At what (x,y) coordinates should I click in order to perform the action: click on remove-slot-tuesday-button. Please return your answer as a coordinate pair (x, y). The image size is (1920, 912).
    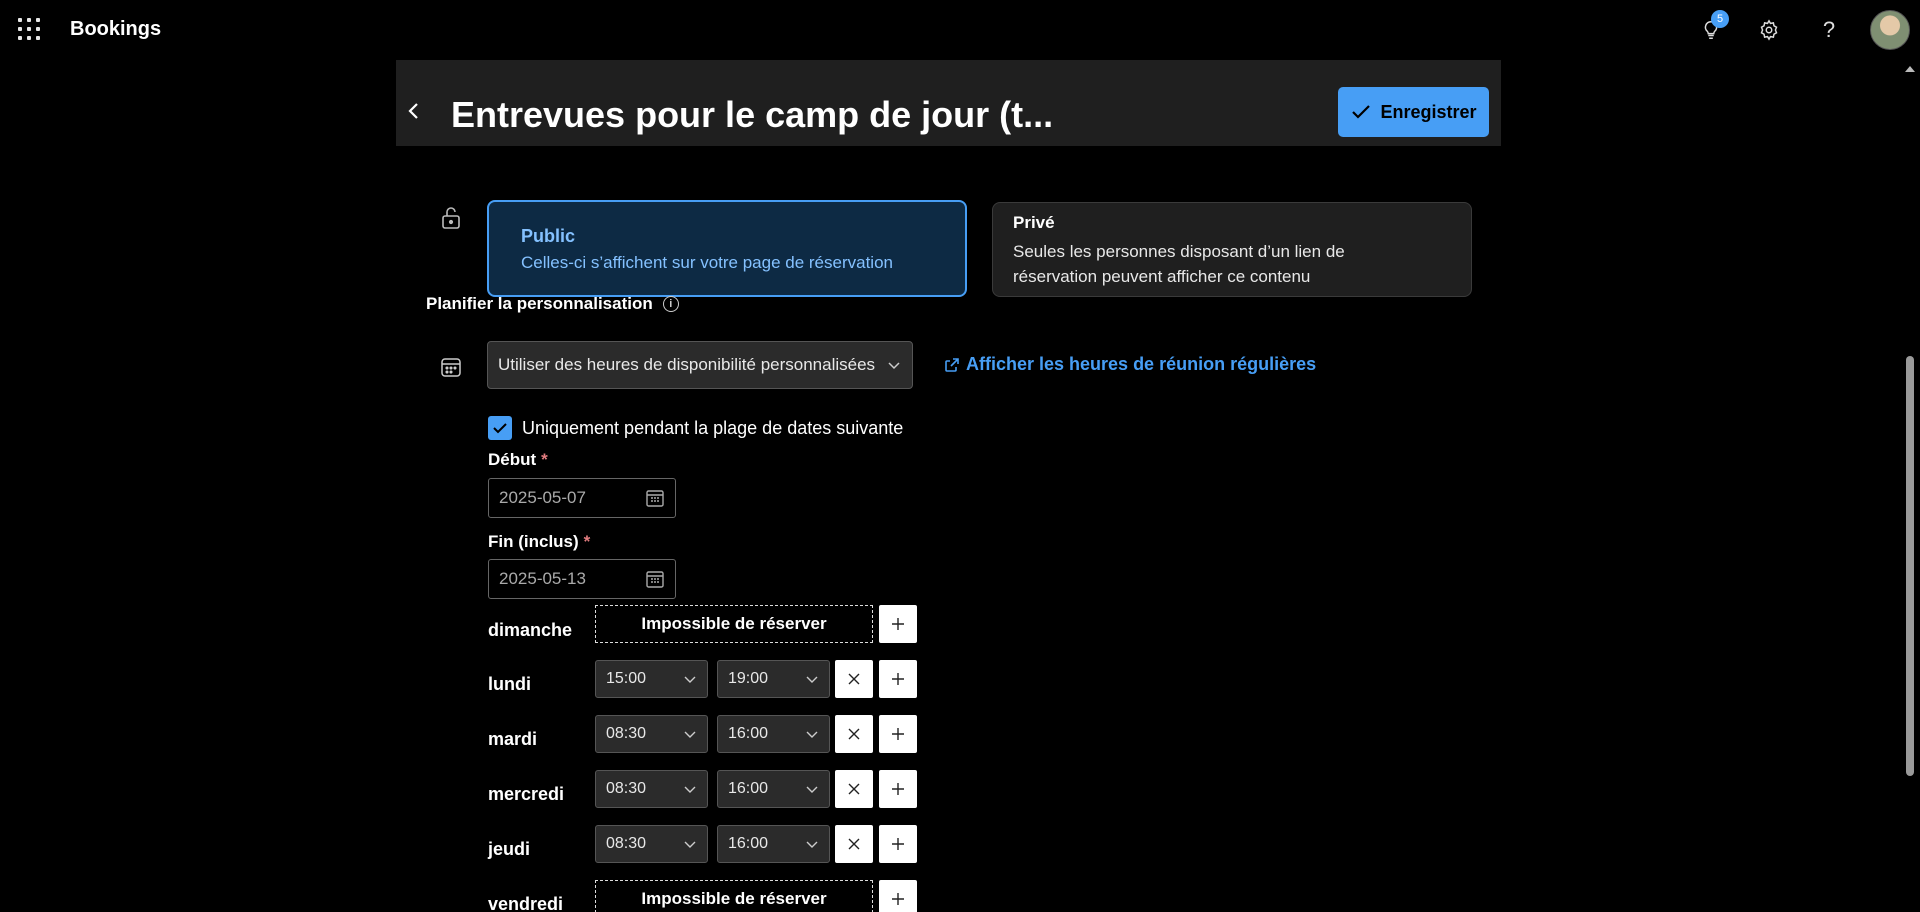
    Looking at the image, I should click on (854, 734).